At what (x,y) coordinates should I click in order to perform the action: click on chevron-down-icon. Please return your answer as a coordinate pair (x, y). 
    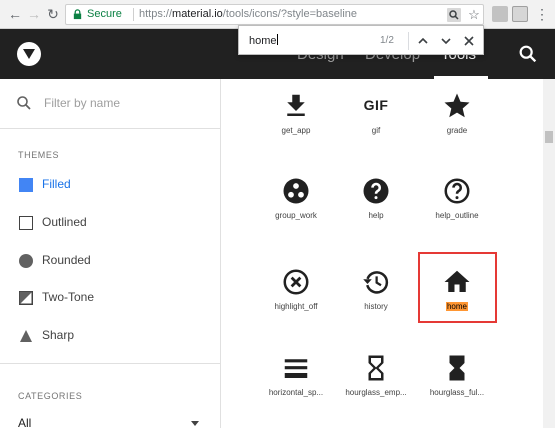
    Looking at the image, I should click on (446, 41).